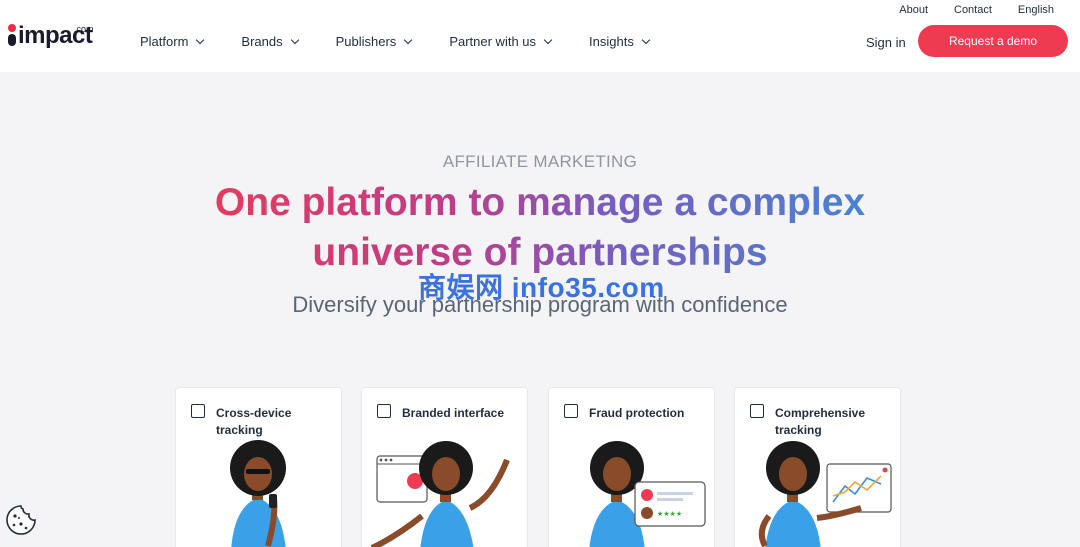 Image resolution: width=1080 pixels, height=547 pixels. What do you see at coordinates (541, 287) in the screenshot?
I see `watermark-text: 商娱网 info35.com` at bounding box center [541, 287].